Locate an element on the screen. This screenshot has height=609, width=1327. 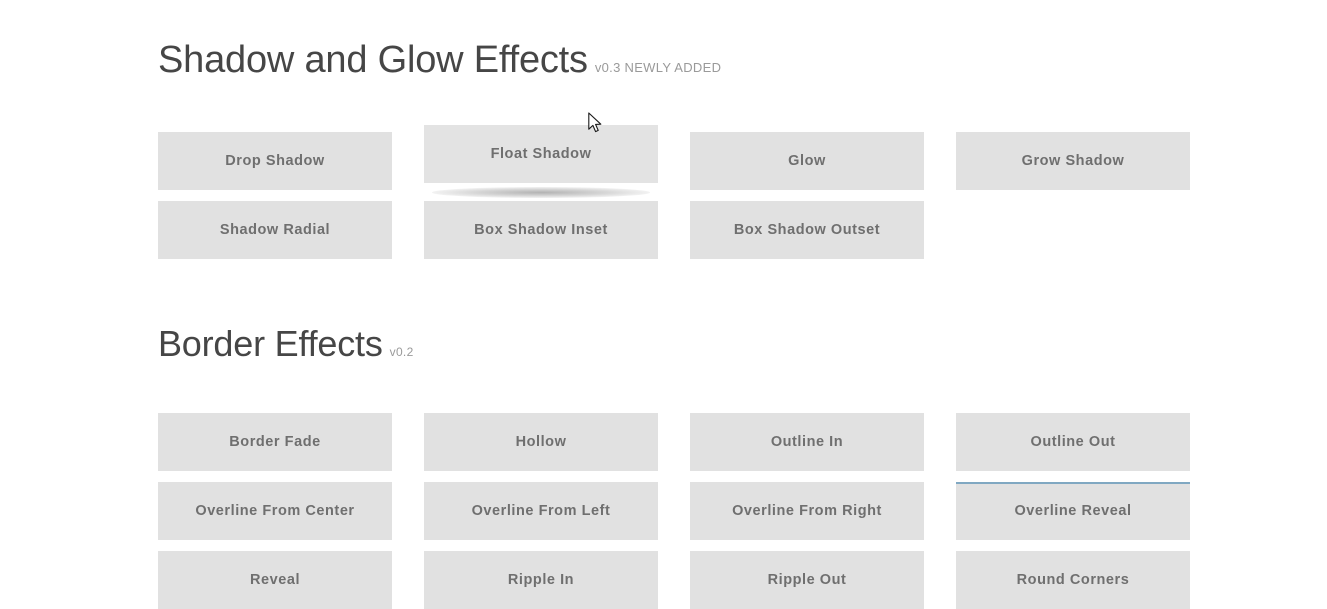
effect-button: Border Fade is located at coordinates (275, 442).